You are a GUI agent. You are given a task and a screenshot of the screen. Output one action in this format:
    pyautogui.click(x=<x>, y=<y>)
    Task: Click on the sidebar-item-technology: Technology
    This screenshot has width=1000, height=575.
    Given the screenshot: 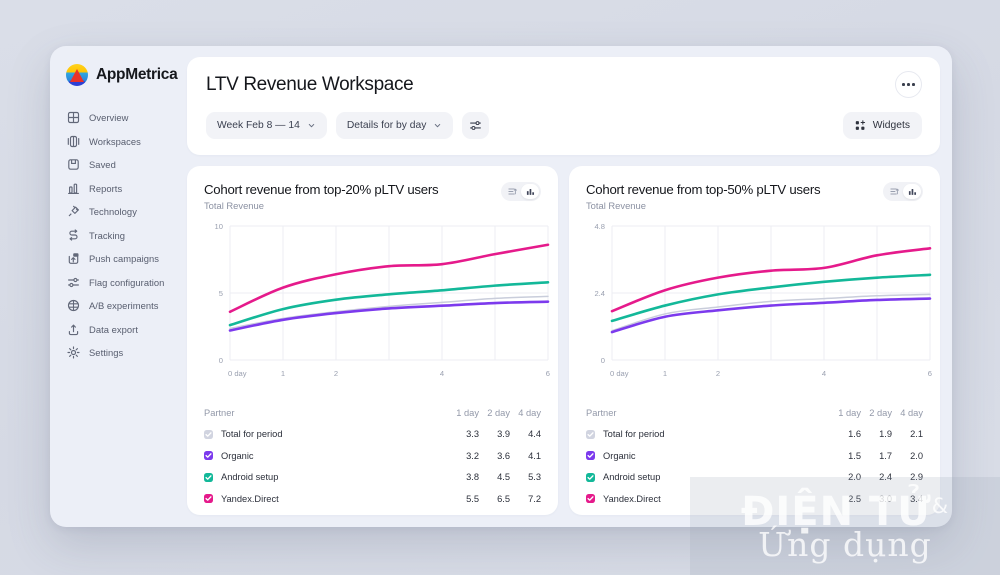 What is the action you would take?
    pyautogui.click(x=118, y=212)
    